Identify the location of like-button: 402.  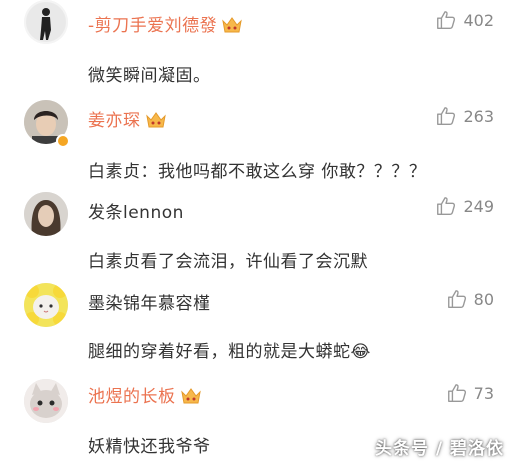
(464, 20).